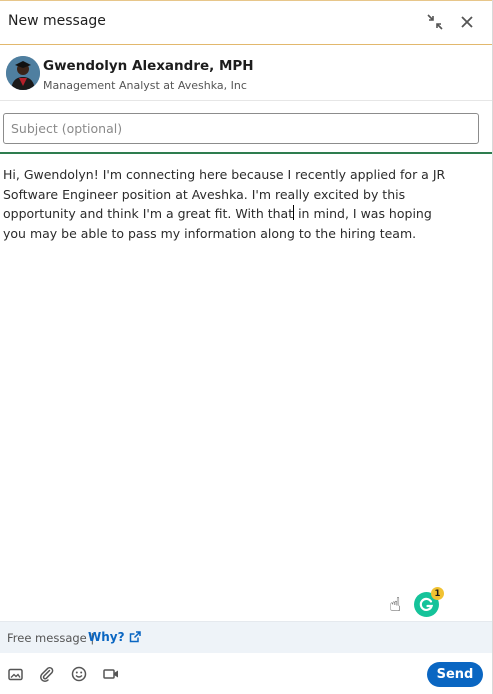  Describe the element at coordinates (241, 128) in the screenshot. I see `subject-input` at that location.